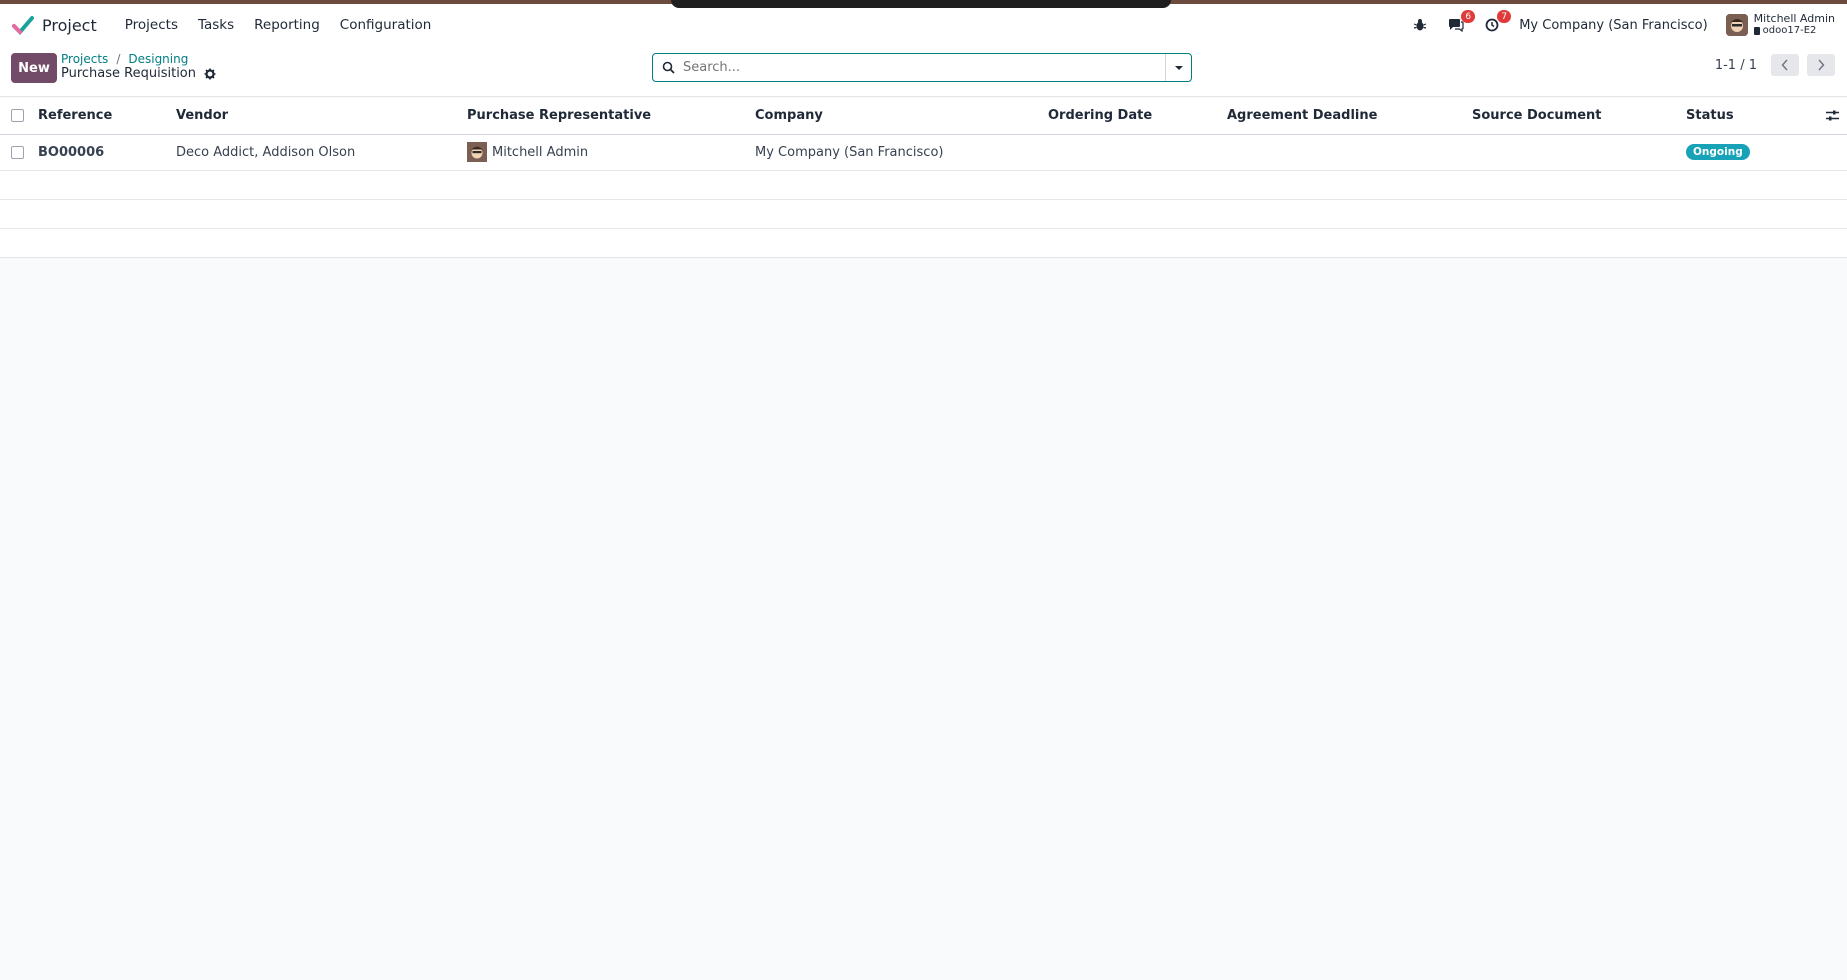 This screenshot has height=980, width=1847. I want to click on app-name: Project, so click(69, 25).